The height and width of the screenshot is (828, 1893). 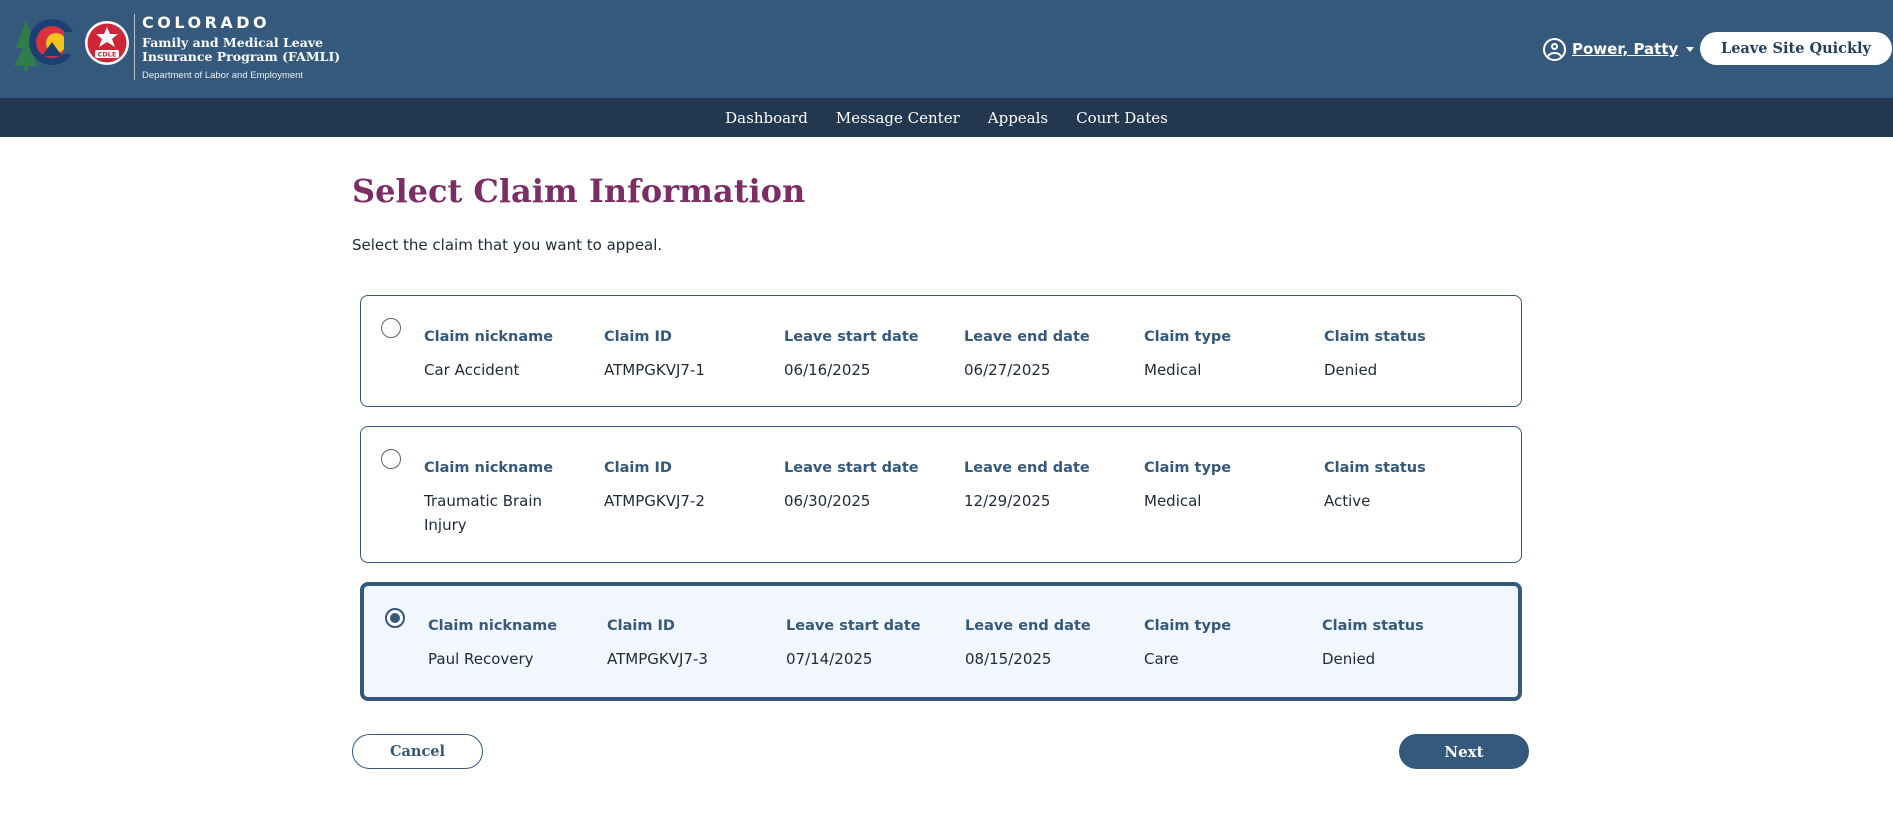 What do you see at coordinates (827, 501) in the screenshot?
I see `leave-start-value: 06/30/2025` at bounding box center [827, 501].